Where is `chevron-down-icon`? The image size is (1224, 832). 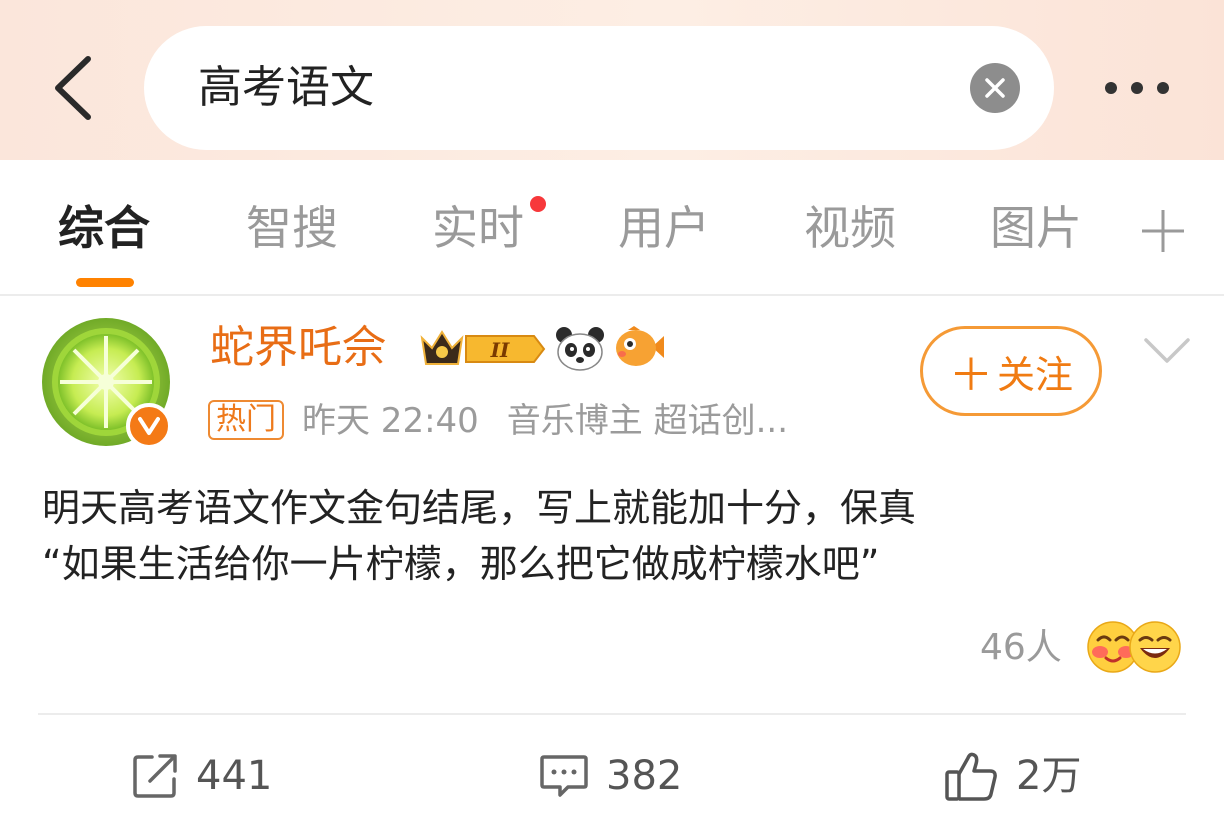 chevron-down-icon is located at coordinates (1167, 351).